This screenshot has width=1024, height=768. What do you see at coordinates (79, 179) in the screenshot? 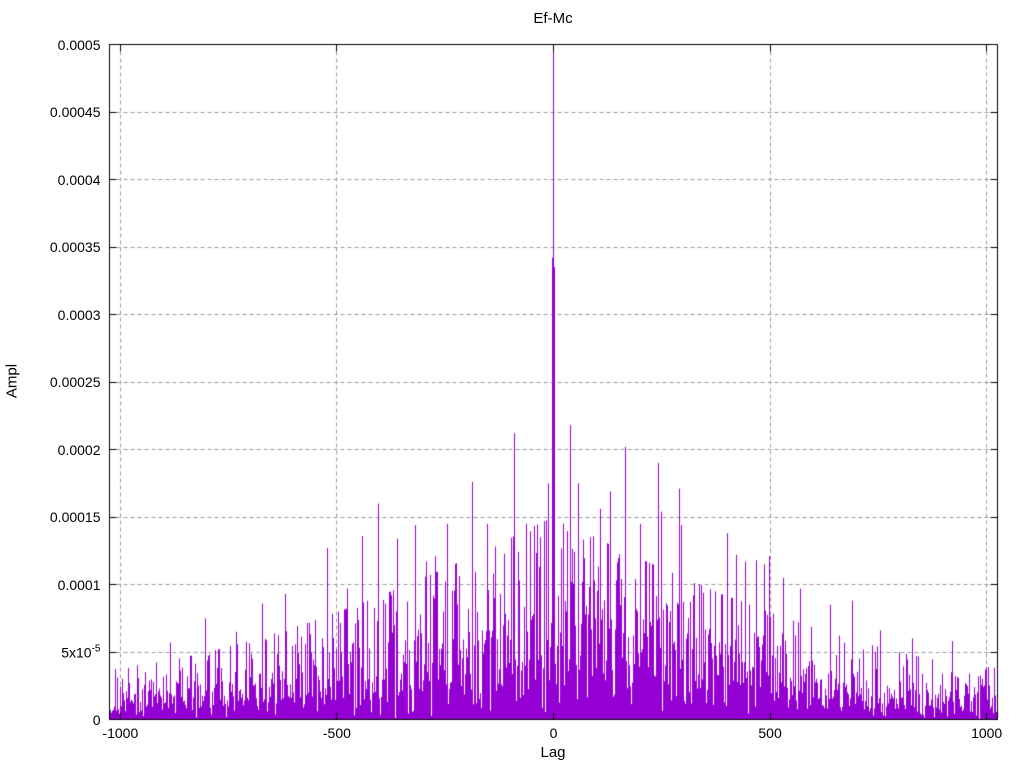
I see `y-tick-label: 0.0004` at bounding box center [79, 179].